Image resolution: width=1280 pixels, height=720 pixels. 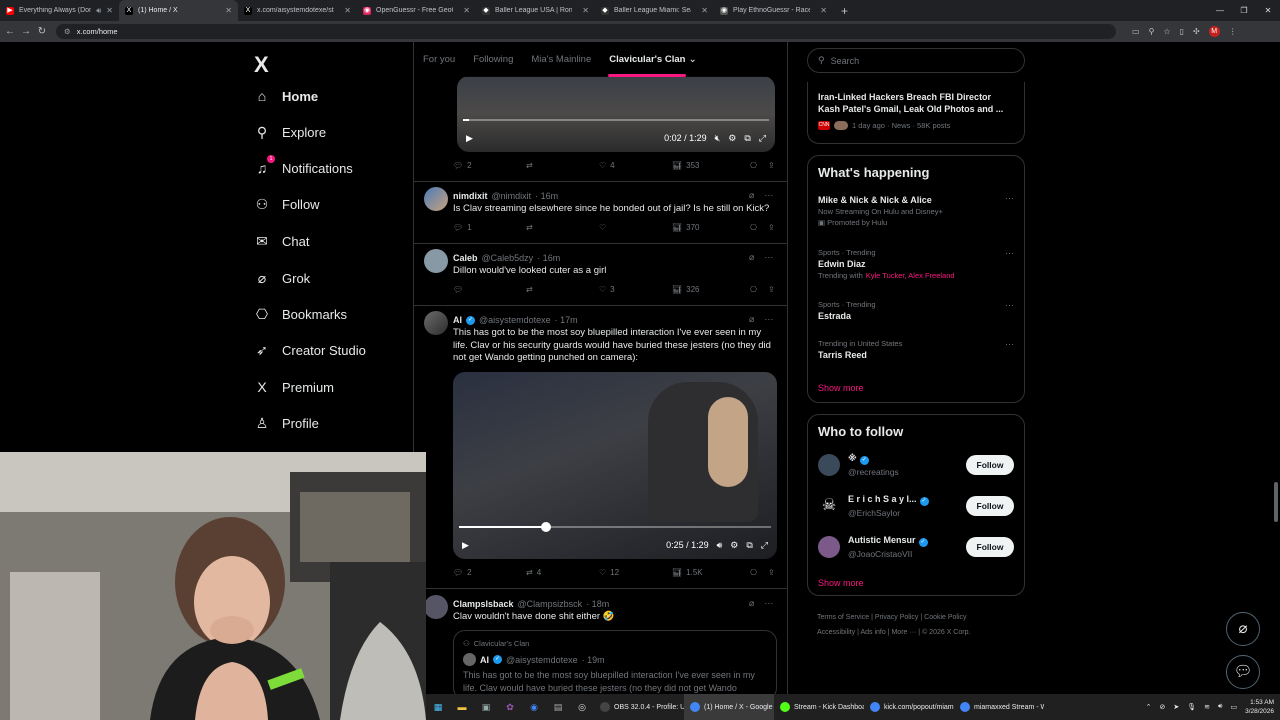 What do you see at coordinates (470, 196) in the screenshot?
I see `author-name: nimdixit` at bounding box center [470, 196].